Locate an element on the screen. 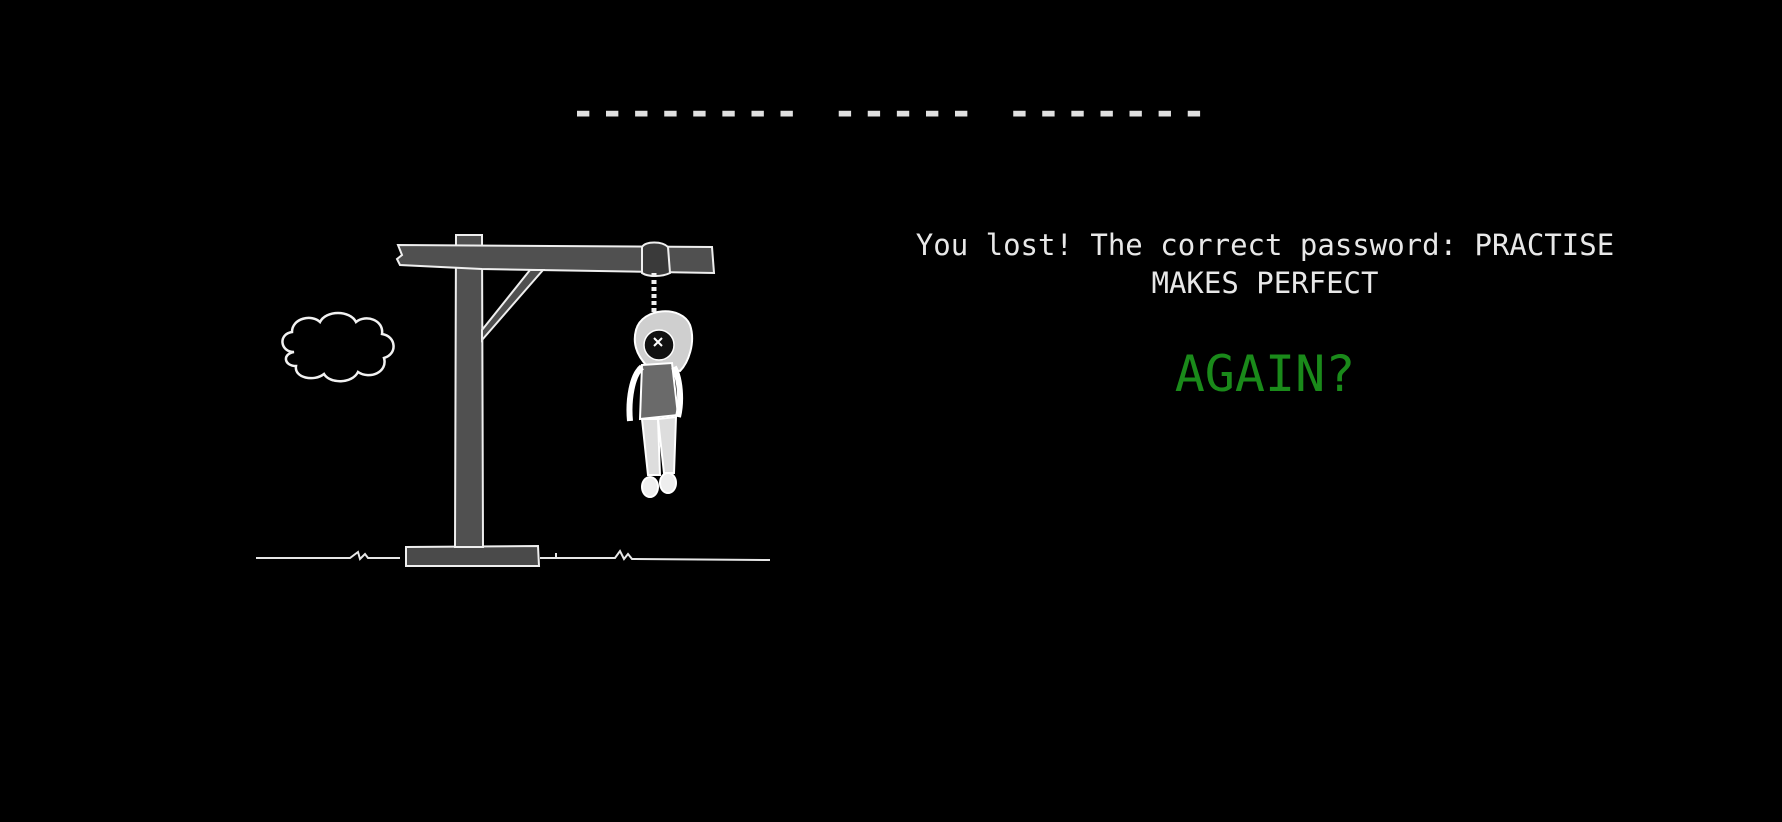 The width and height of the screenshot is (1782, 822). gallows-scene is located at coordinates (515, 400).